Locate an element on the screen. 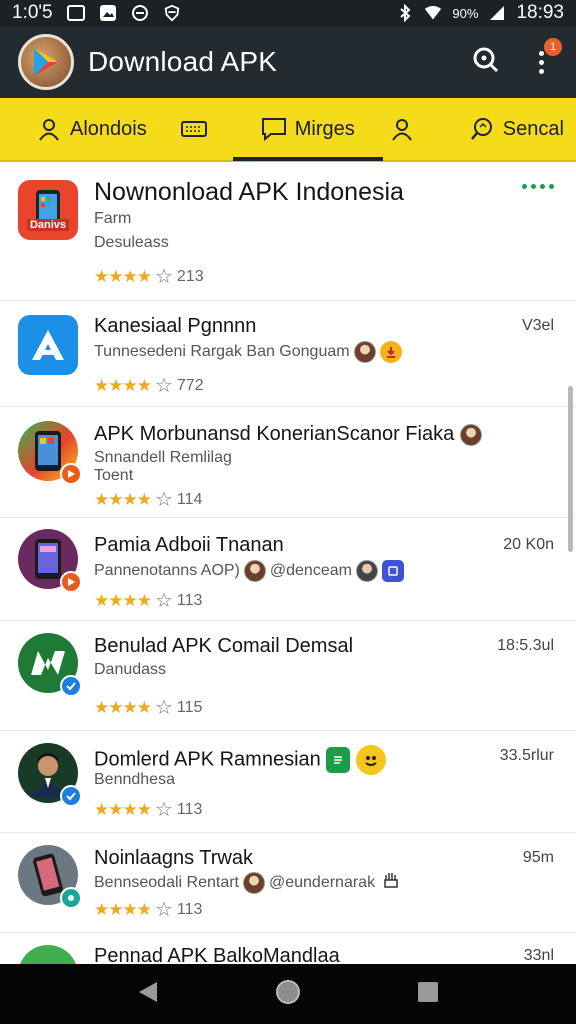 The width and height of the screenshot is (576, 1024). chat-icon is located at coordinates (274, 129).